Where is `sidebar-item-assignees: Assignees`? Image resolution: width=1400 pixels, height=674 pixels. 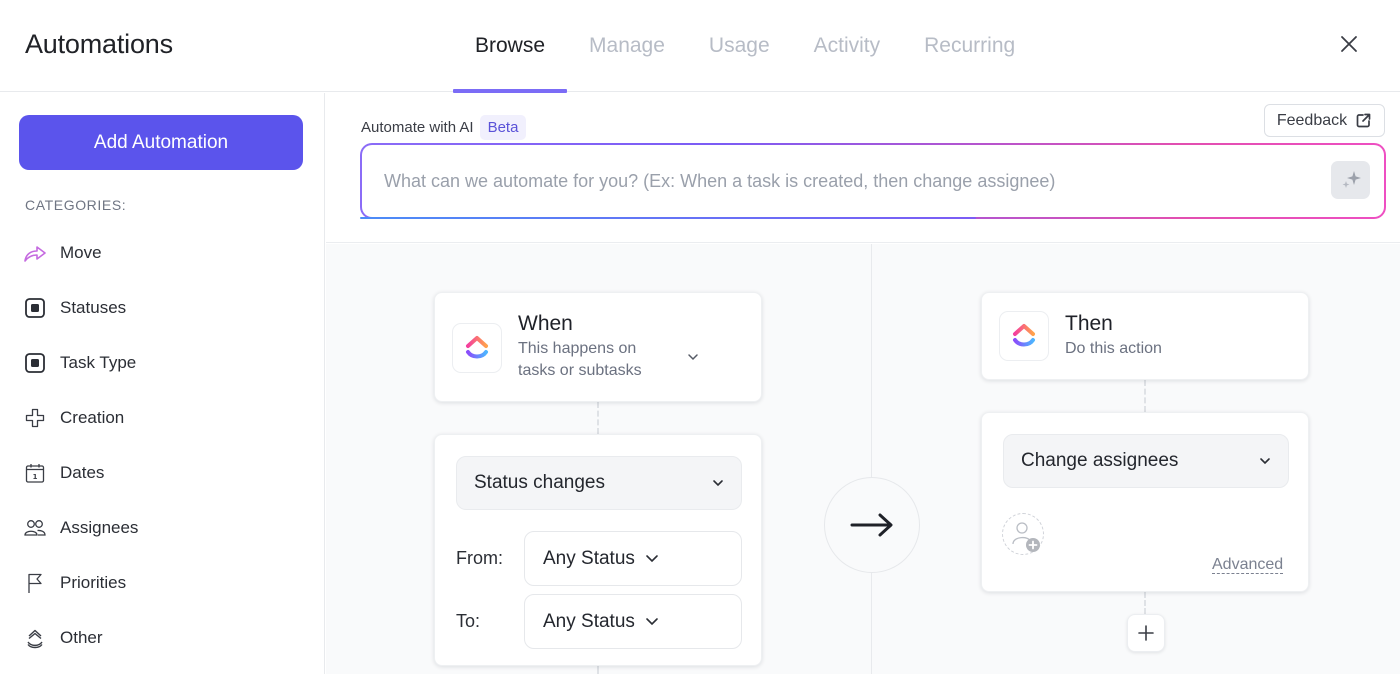
sidebar-item-assignees: Assignees is located at coordinates (80, 527).